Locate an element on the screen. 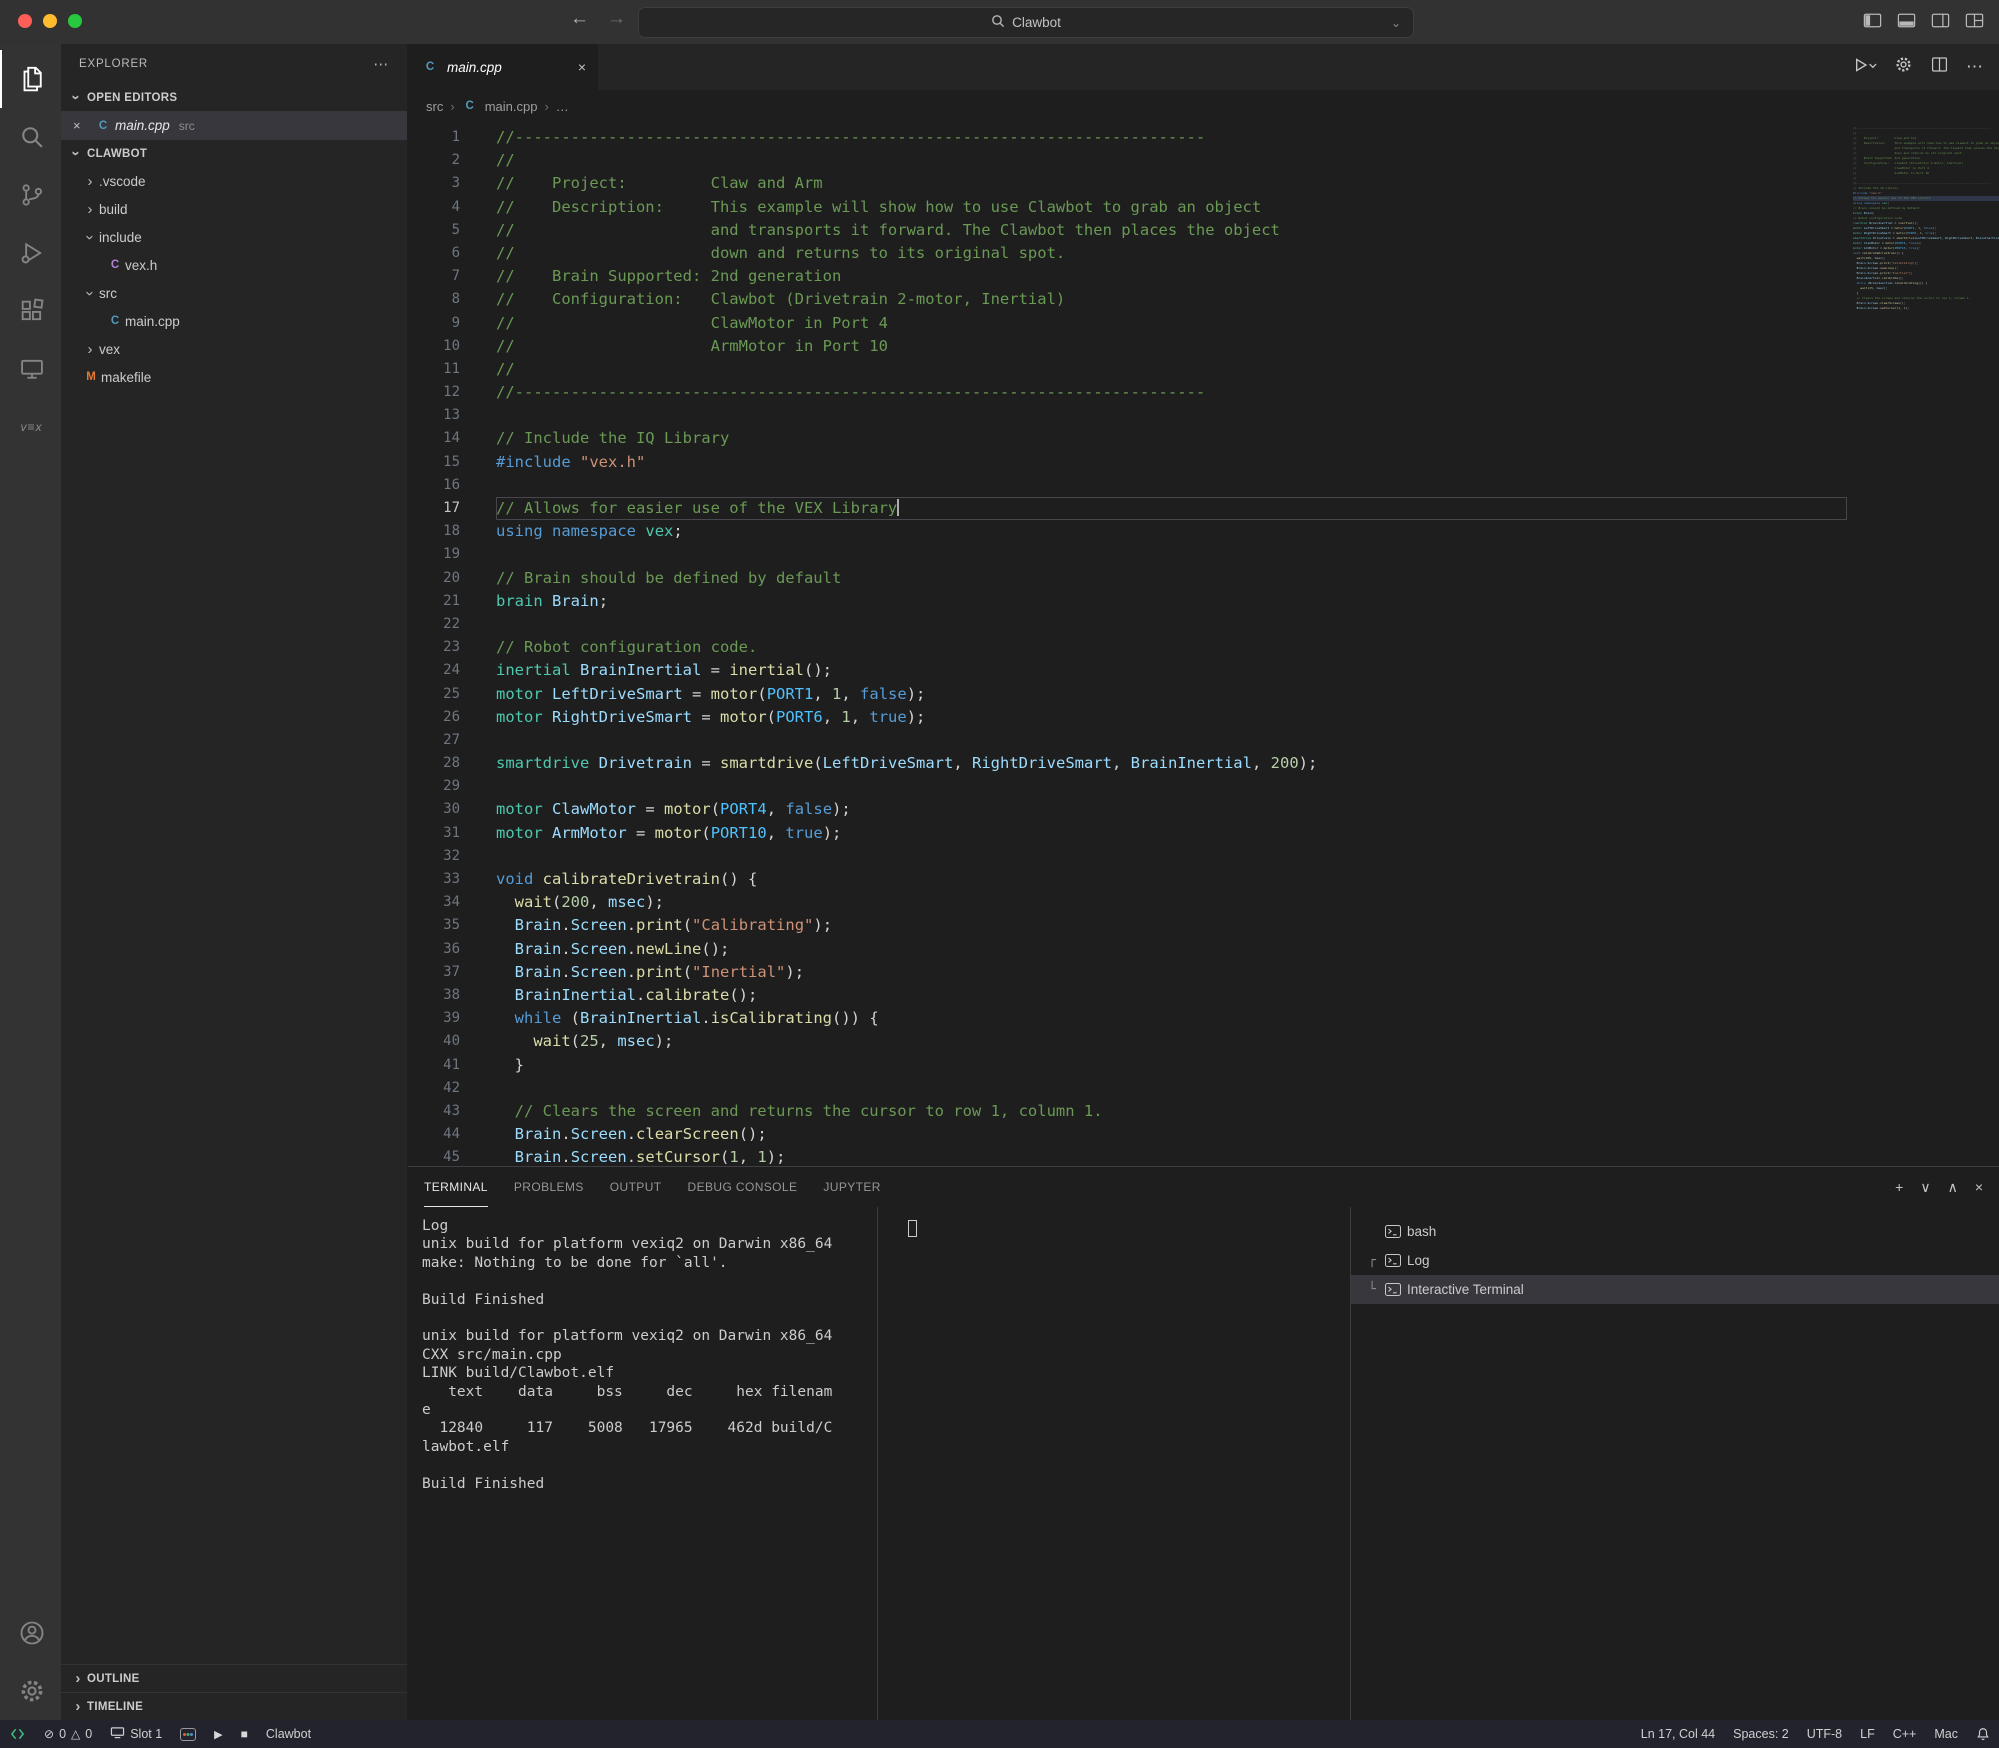  file-main-cpp: Cmain.cpp is located at coordinates (234, 321).